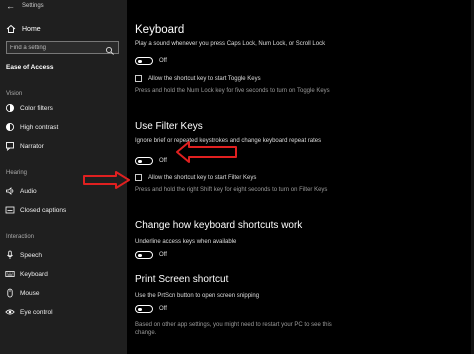 This screenshot has height=354, width=474. I want to click on print-screen-heading: Print Screen shortcut, so click(182, 279).